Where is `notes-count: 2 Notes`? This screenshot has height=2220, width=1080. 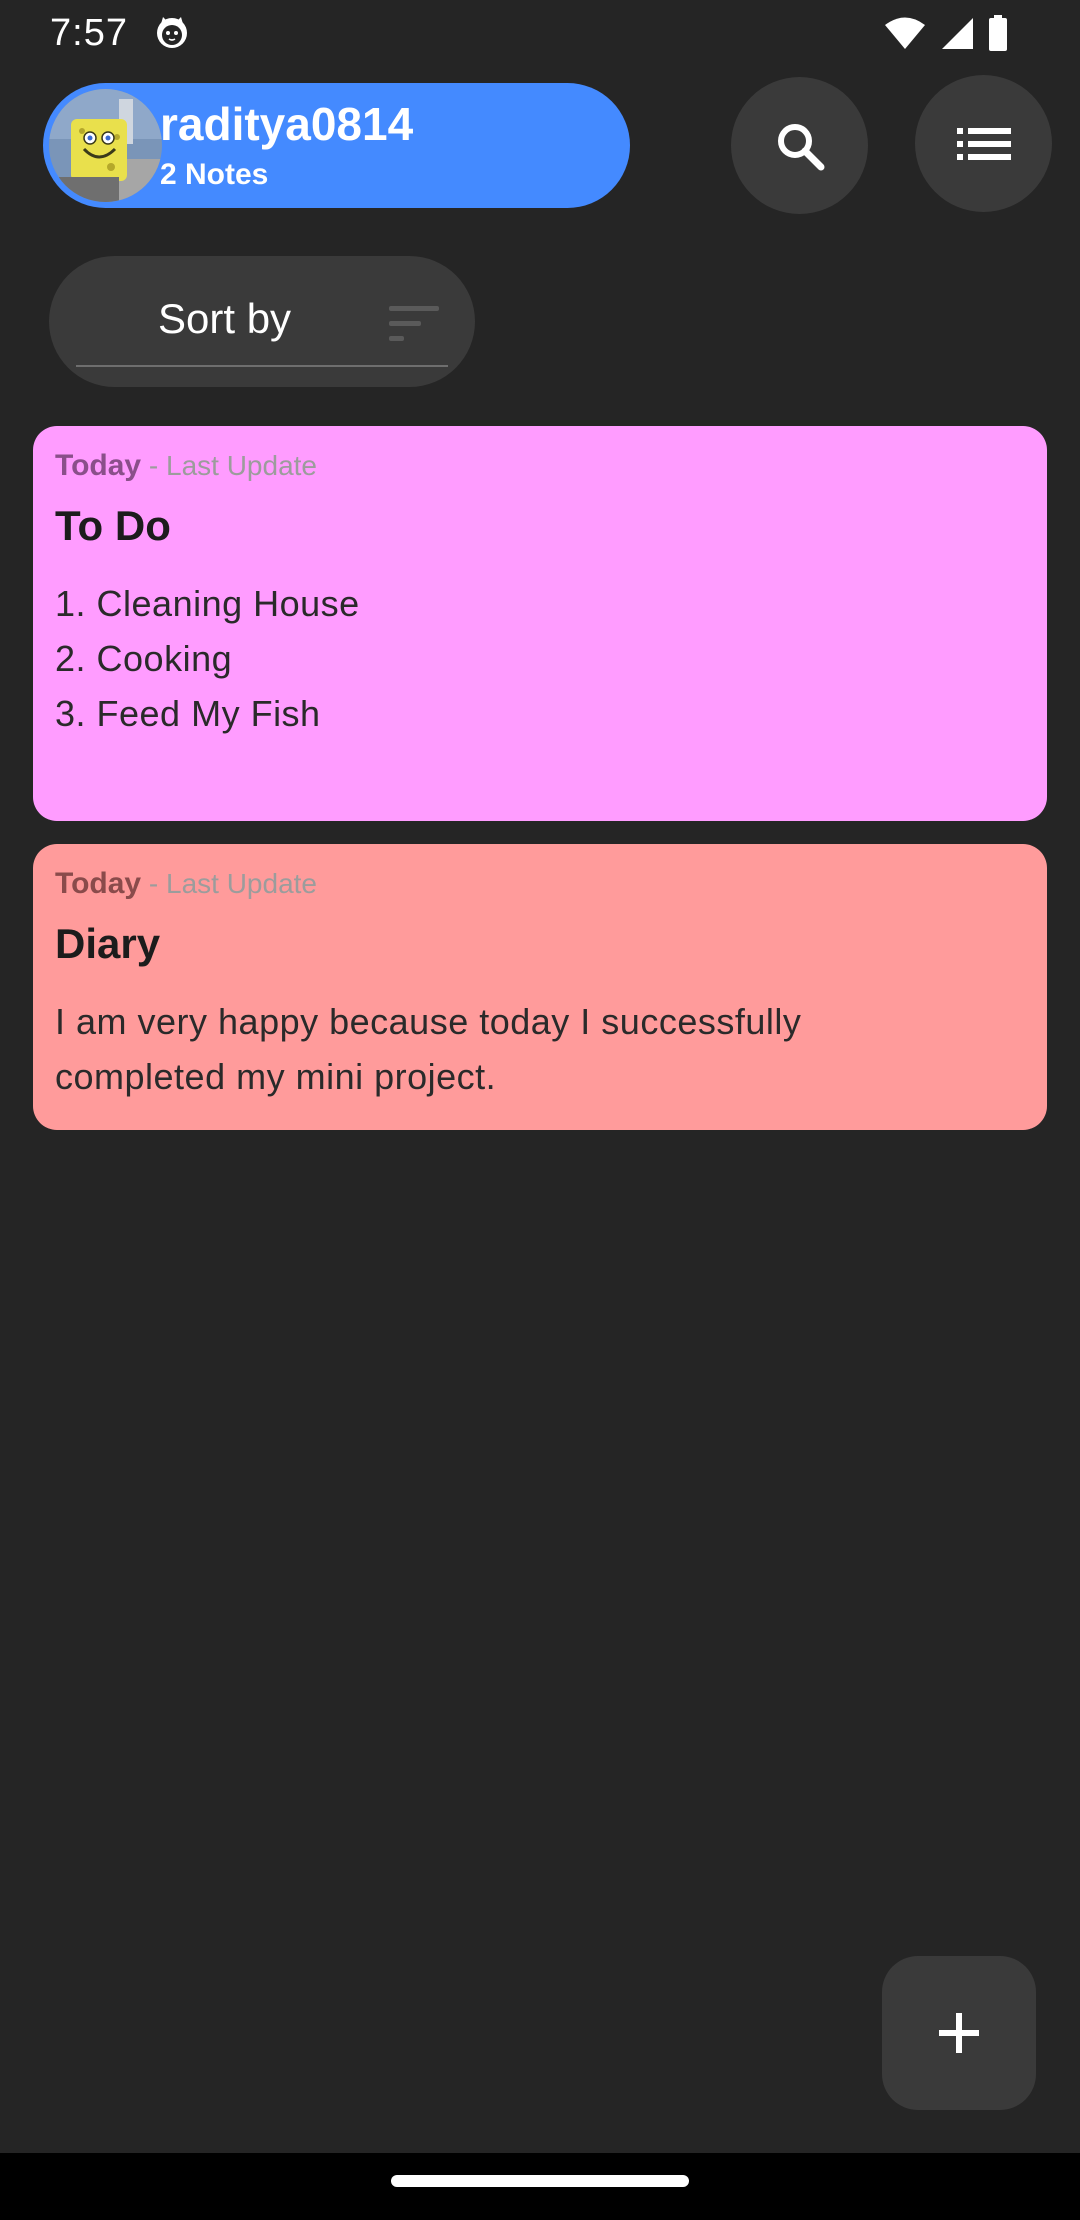 notes-count: 2 Notes is located at coordinates (214, 174).